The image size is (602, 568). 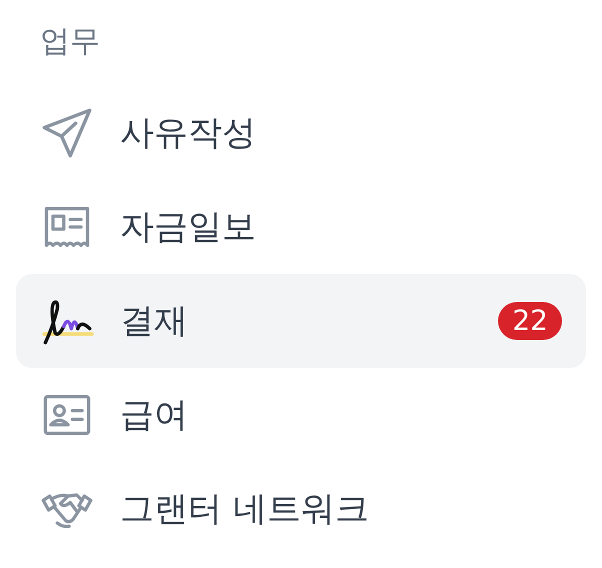 I want to click on menu-label: 그랜터 네트워크, so click(x=245, y=509).